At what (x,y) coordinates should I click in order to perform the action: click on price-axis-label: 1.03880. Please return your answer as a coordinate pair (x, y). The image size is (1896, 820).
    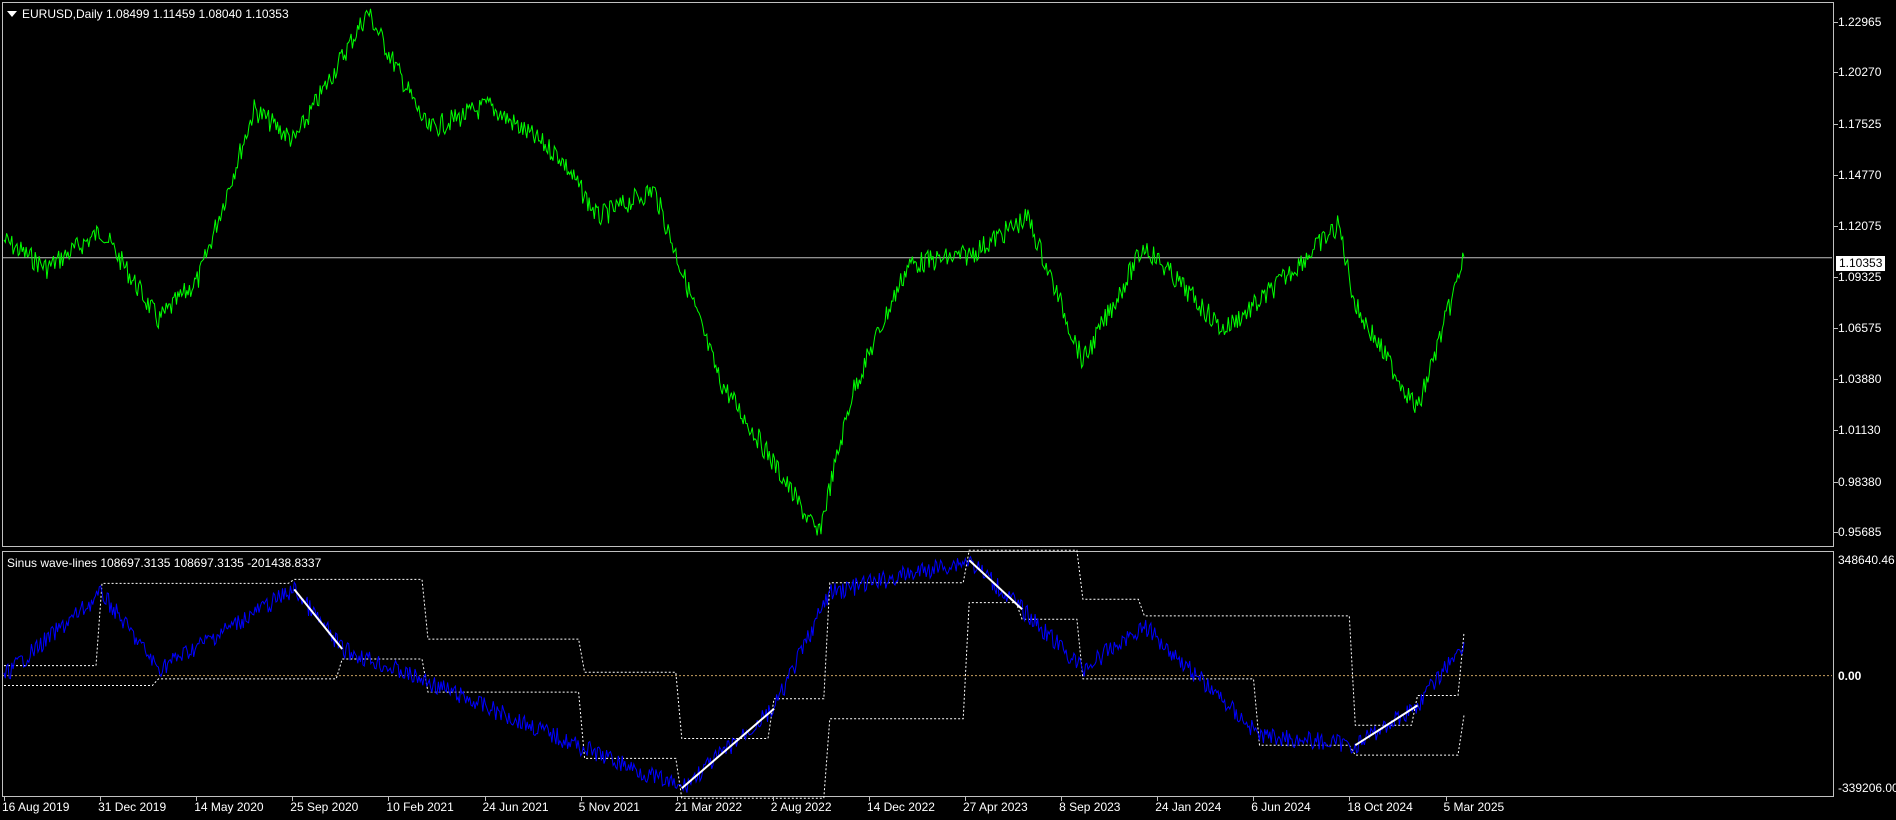
    Looking at the image, I should click on (1860, 378).